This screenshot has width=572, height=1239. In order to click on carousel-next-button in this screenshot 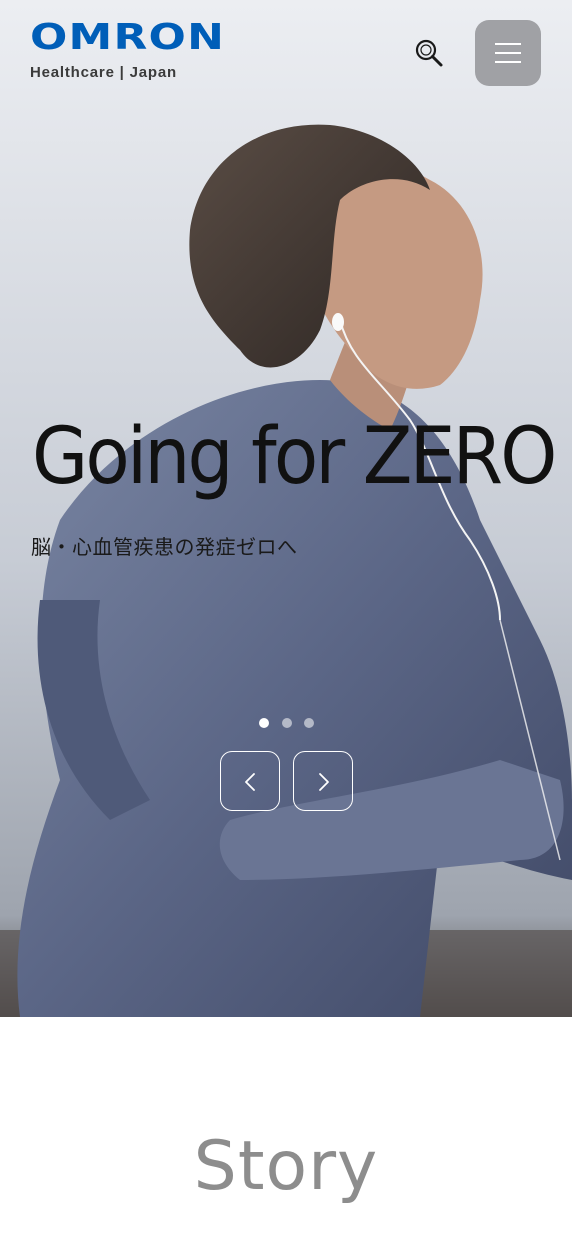, I will do `click(323, 781)`.